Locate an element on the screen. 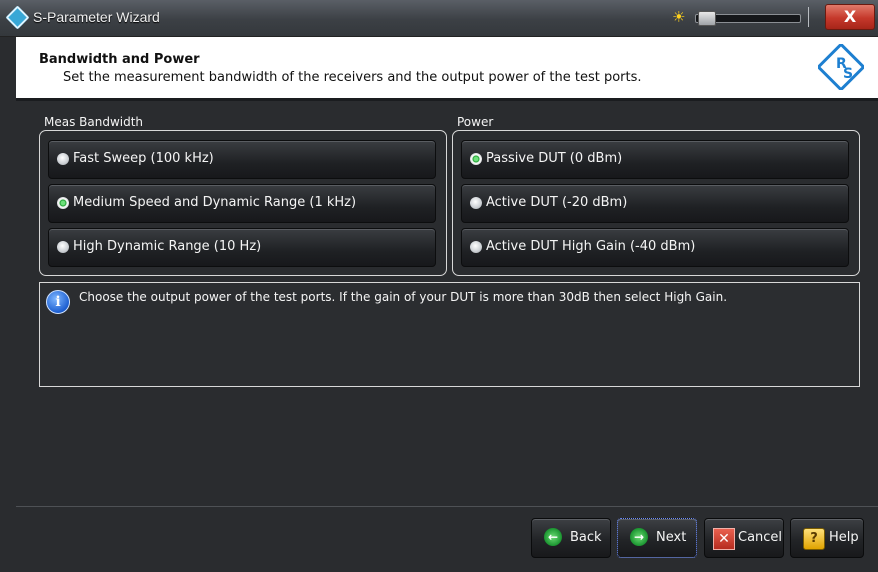  close-button: X is located at coordinates (850, 17).